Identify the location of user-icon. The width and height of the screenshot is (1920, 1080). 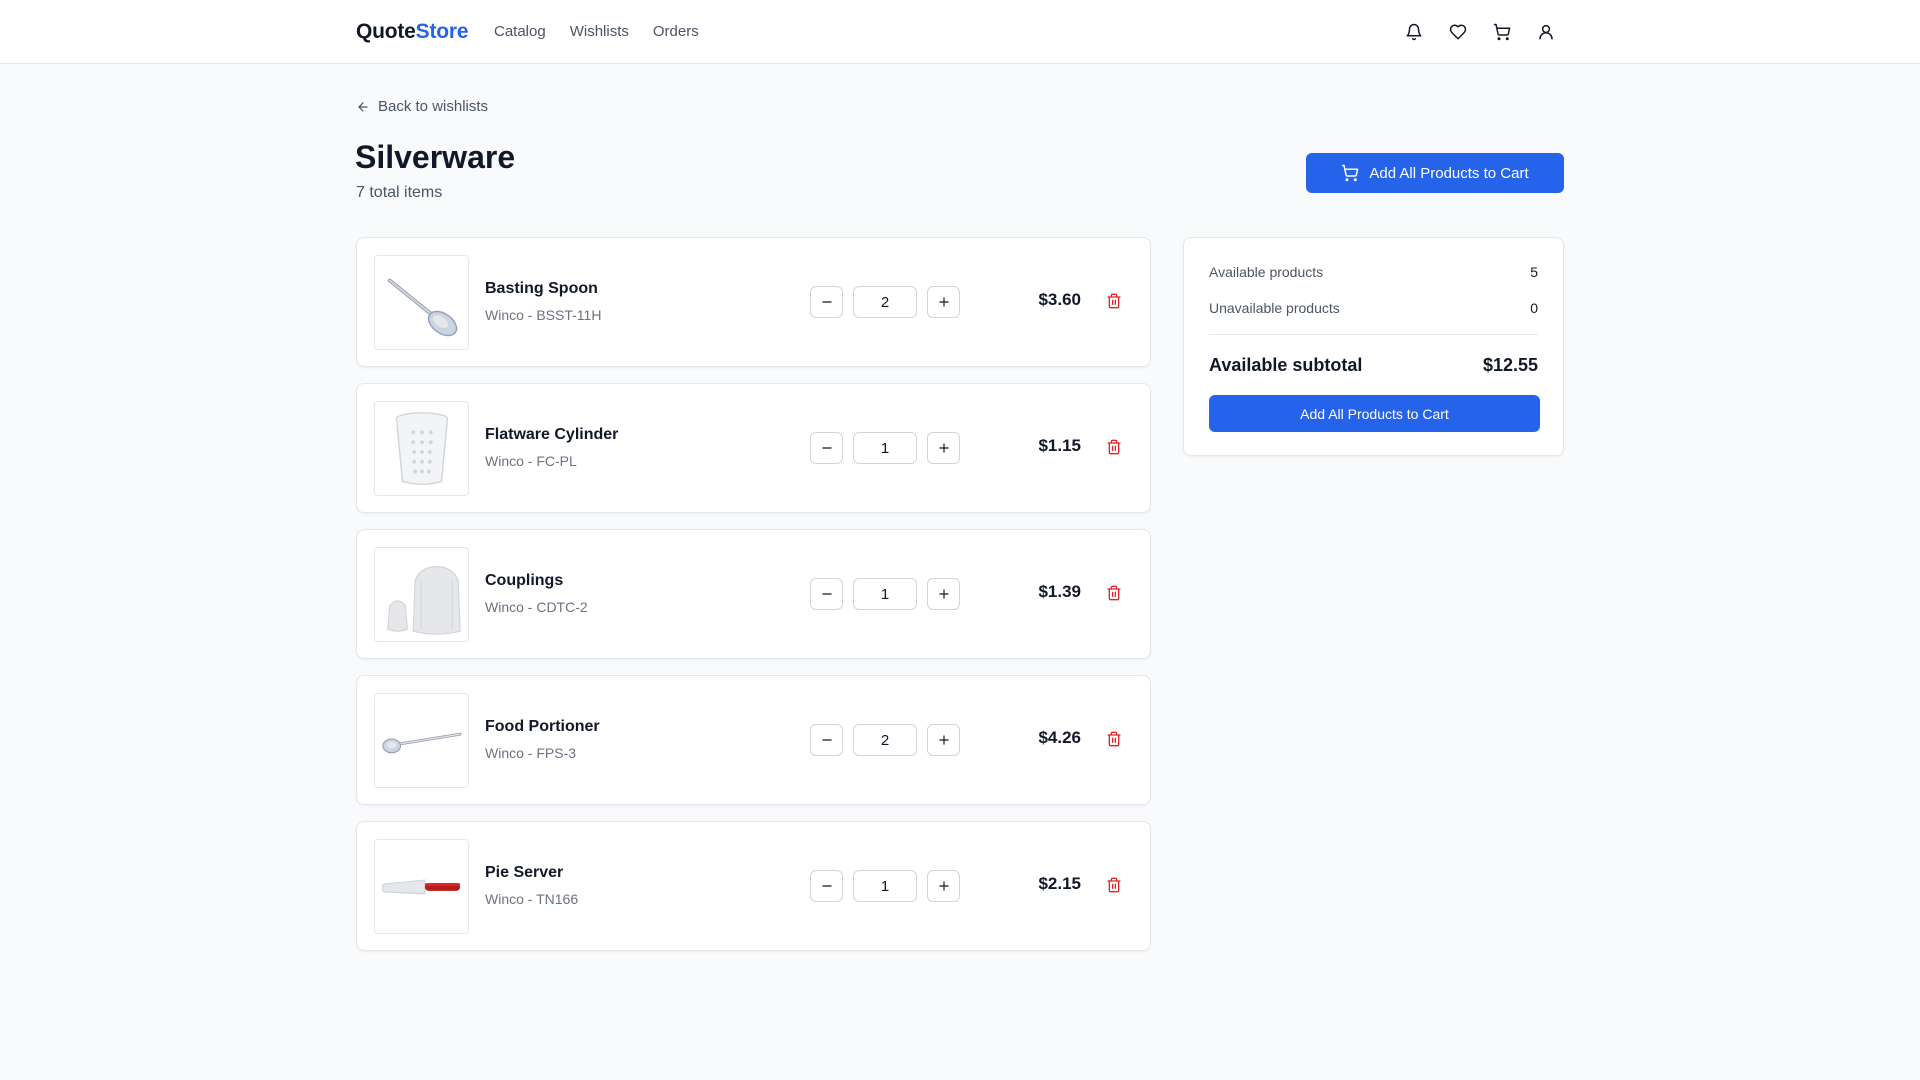
(1546, 32).